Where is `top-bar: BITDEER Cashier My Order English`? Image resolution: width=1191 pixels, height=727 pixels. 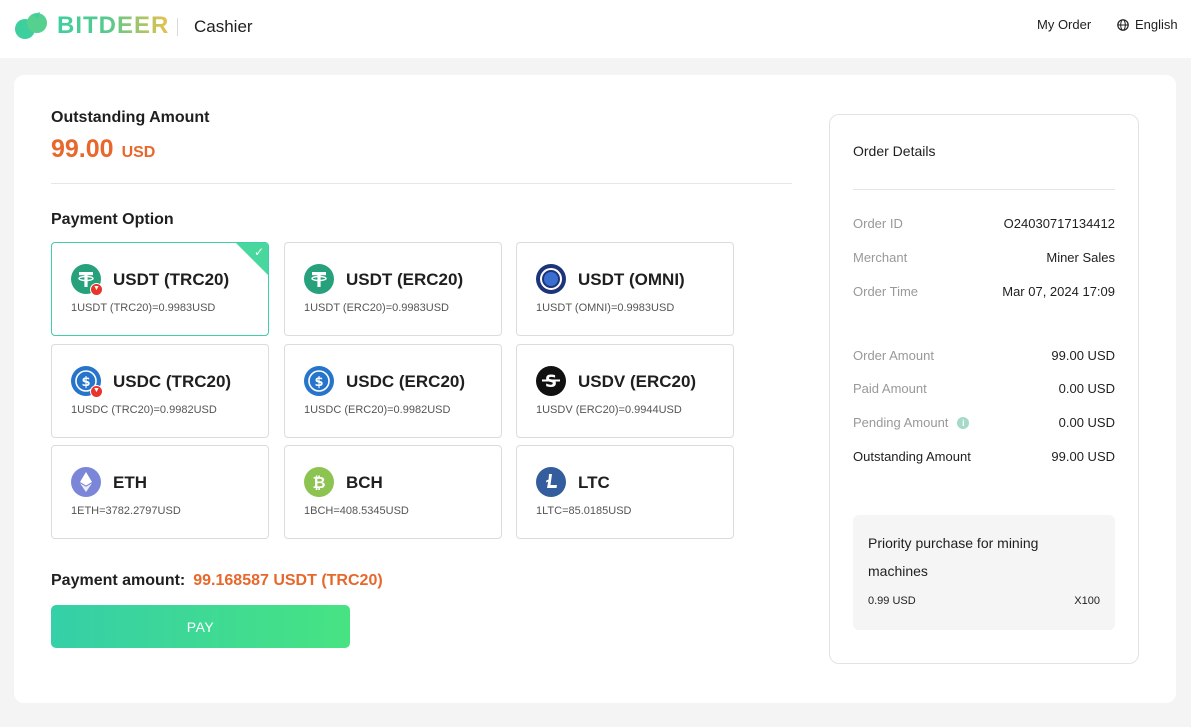 top-bar: BITDEER Cashier My Order English is located at coordinates (595, 29).